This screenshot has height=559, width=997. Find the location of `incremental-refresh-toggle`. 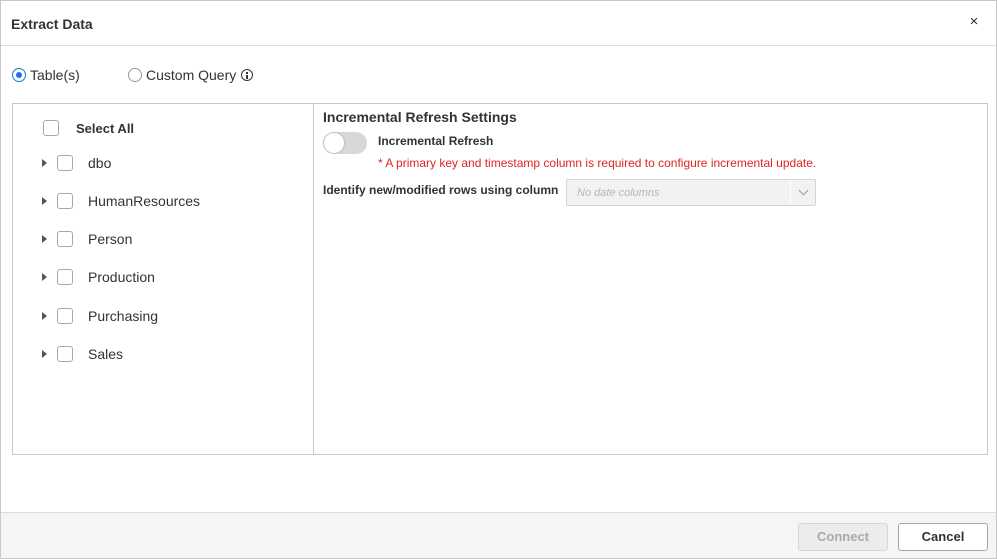

incremental-refresh-toggle is located at coordinates (345, 143).